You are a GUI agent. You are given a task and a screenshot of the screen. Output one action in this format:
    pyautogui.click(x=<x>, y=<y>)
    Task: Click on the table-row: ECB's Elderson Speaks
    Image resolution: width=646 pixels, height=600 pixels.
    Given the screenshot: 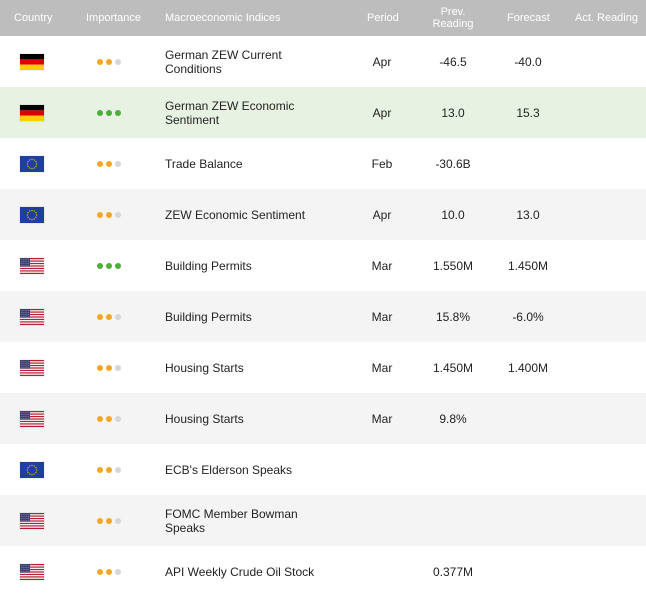 What is the action you would take?
    pyautogui.click(x=323, y=469)
    